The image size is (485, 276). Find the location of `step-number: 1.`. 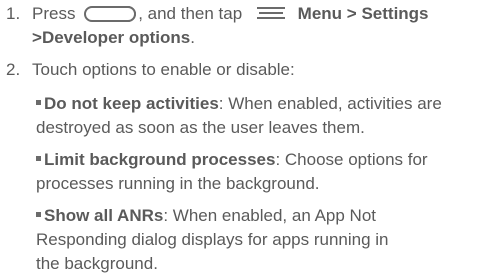

step-number: 1. is located at coordinates (13, 13).